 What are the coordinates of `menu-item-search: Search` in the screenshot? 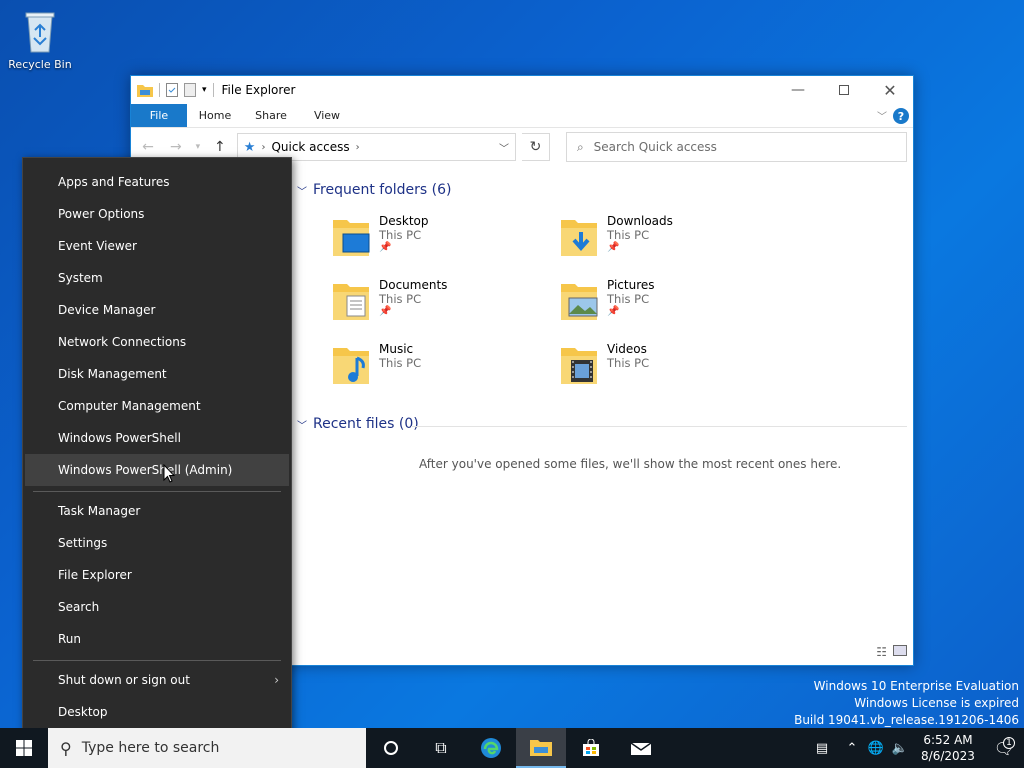 It's located at (157, 607).